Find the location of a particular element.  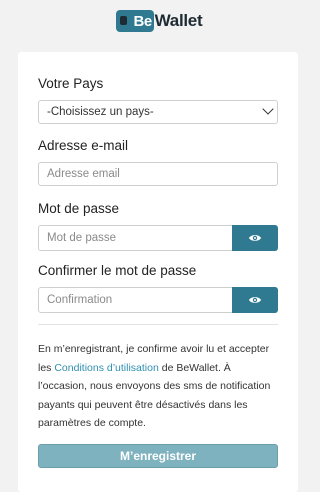

wallet-icon: Be is located at coordinates (134, 21).